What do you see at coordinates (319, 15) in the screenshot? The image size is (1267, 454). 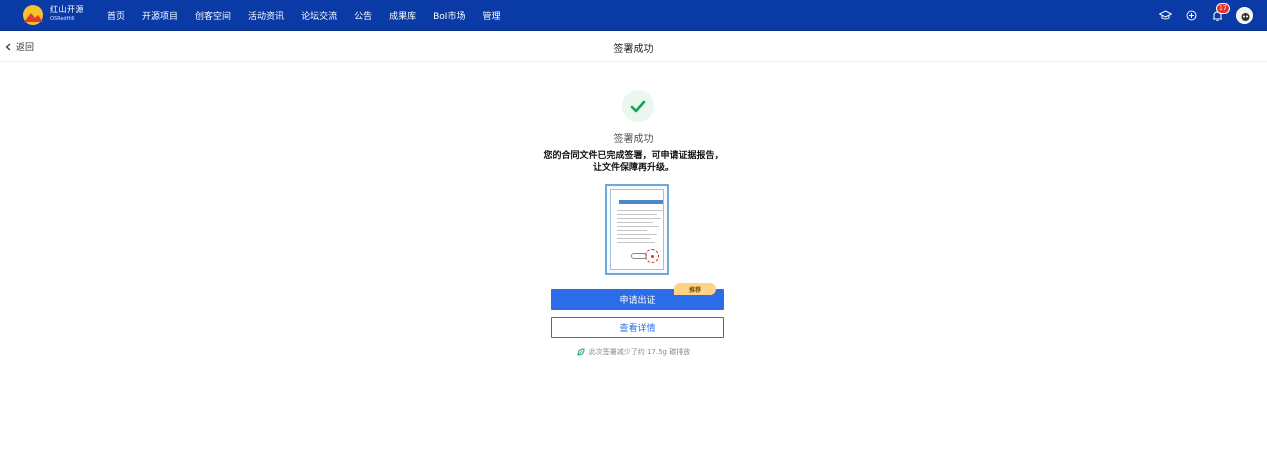 I see `nav-item-forum: 论坛交流` at bounding box center [319, 15].